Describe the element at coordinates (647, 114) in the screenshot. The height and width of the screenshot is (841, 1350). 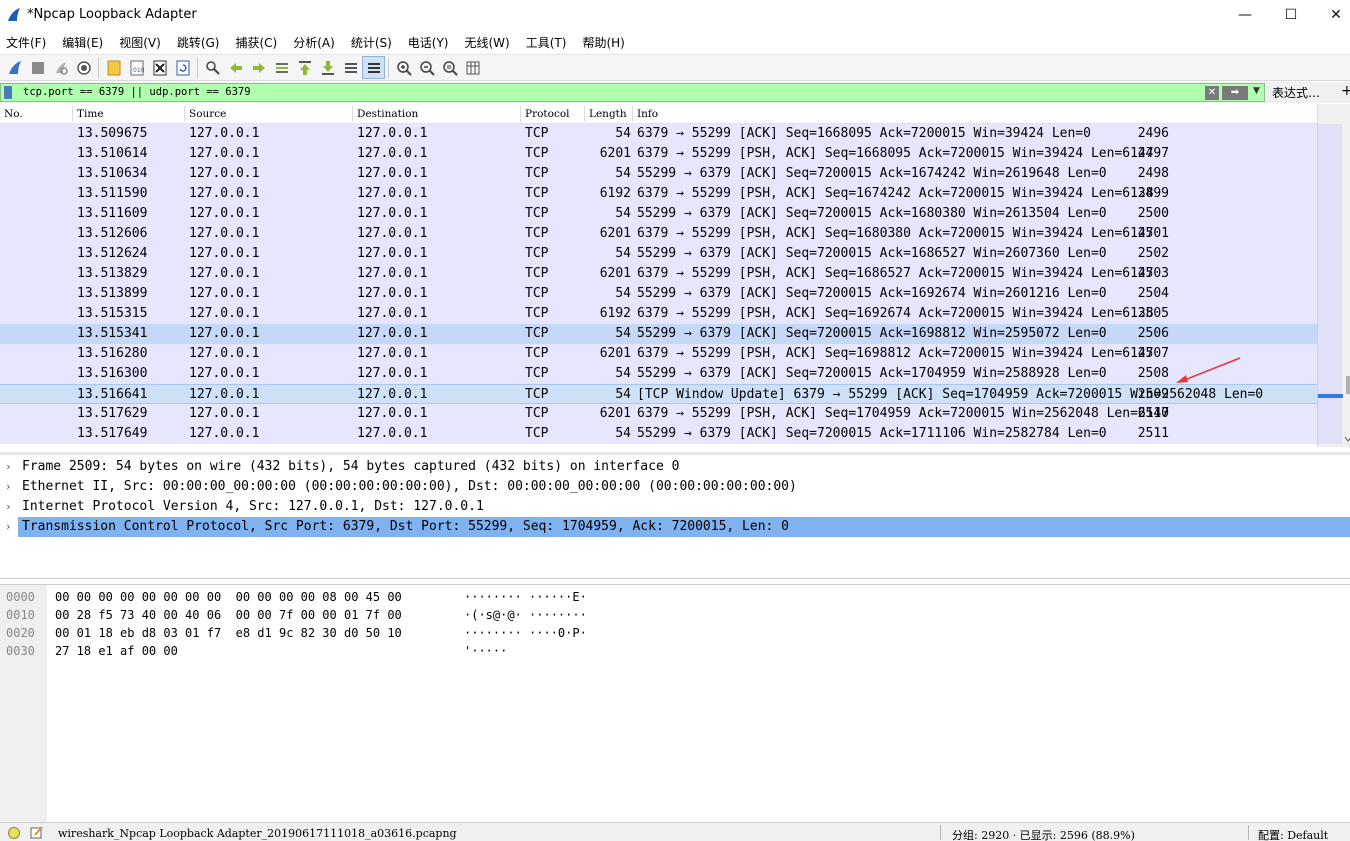
I see `column-header-info: Info` at that location.